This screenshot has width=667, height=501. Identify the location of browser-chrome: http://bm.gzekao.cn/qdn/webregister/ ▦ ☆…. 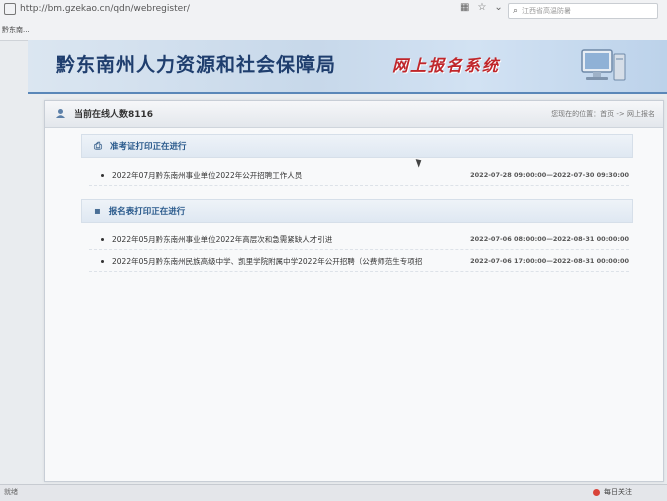
(333, 20).